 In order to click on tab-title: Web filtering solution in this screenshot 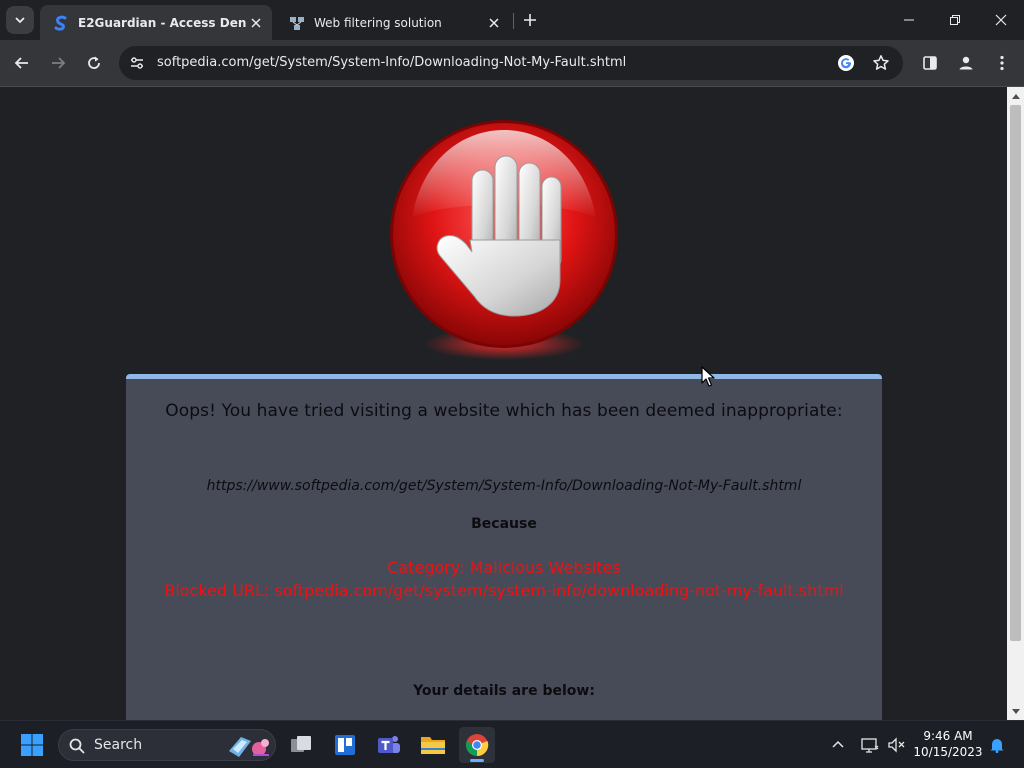, I will do `click(378, 22)`.